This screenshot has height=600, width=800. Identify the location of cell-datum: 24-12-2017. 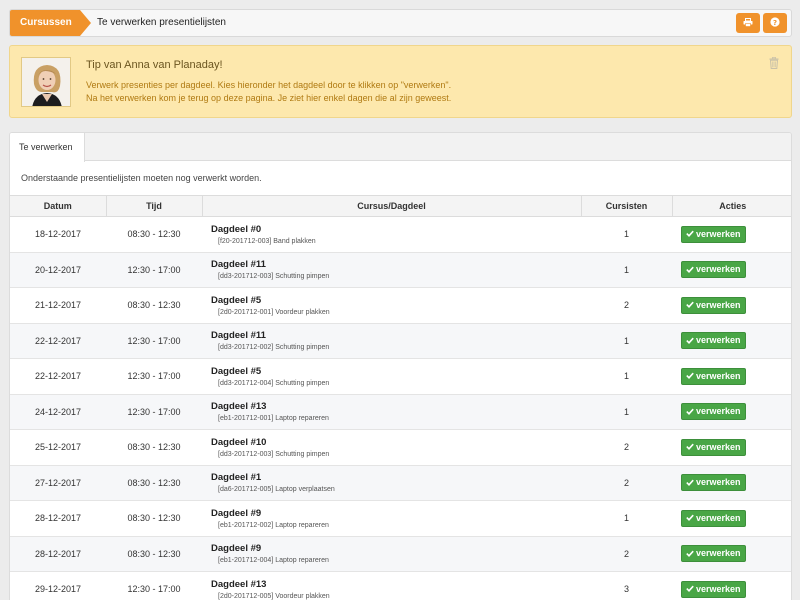
(58, 412).